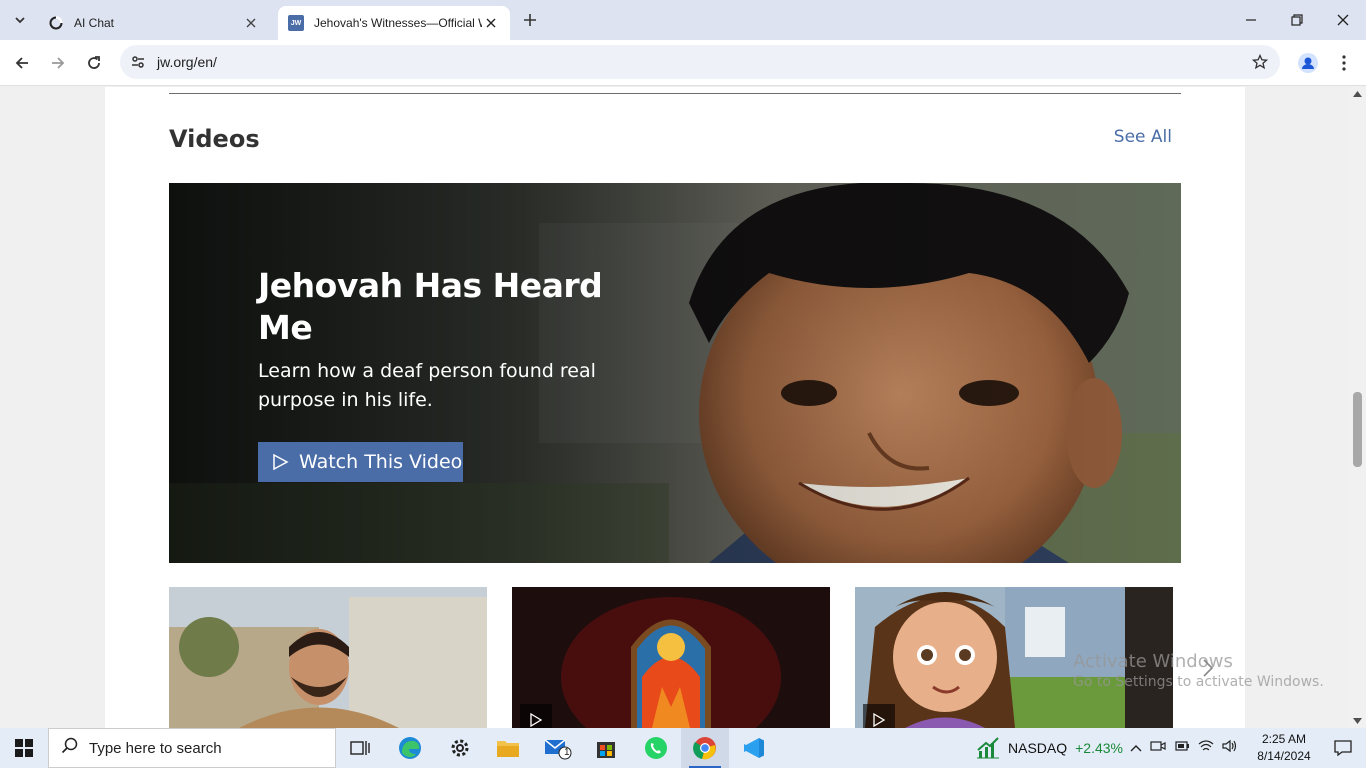 Image resolution: width=1366 pixels, height=768 pixels. I want to click on forward-icon, so click(58, 63).